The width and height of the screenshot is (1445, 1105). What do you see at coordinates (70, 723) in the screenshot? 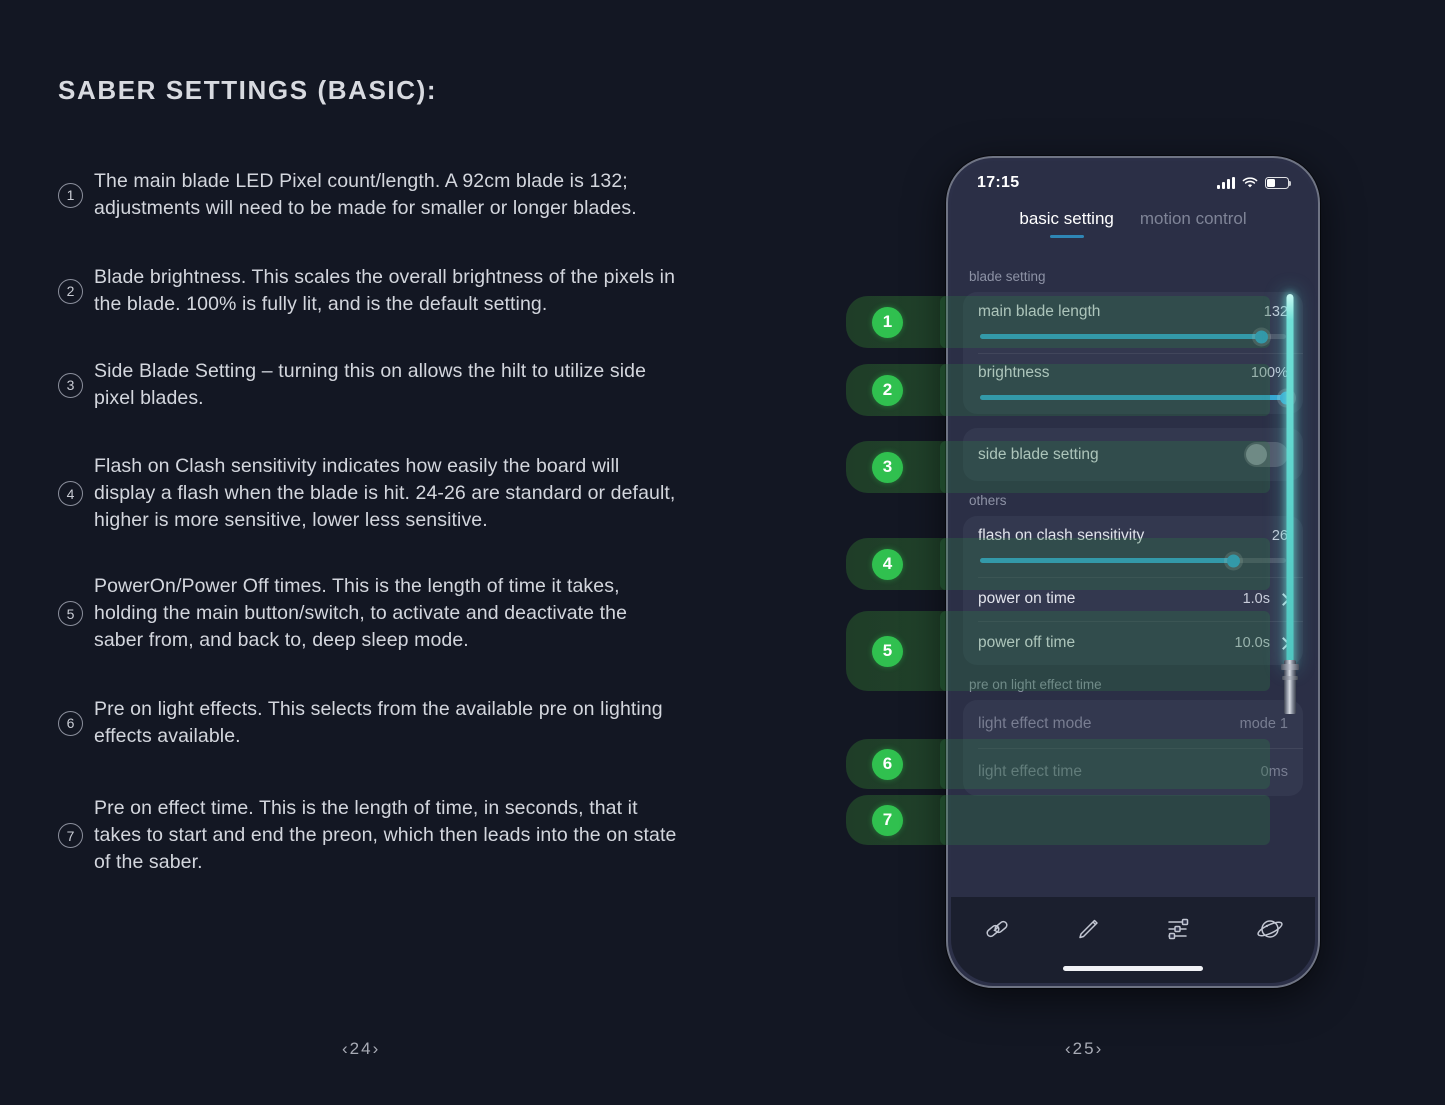
I see `list-item-number: 6` at bounding box center [70, 723].